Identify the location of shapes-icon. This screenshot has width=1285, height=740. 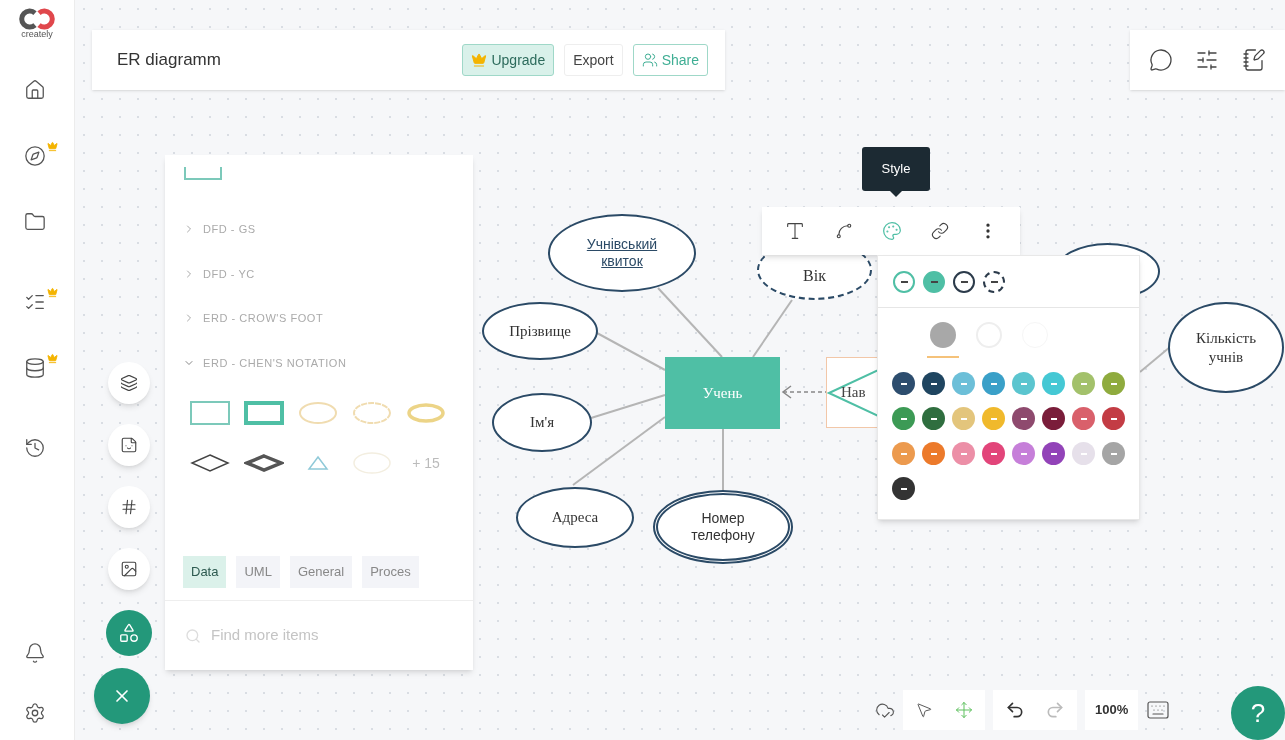
(129, 633).